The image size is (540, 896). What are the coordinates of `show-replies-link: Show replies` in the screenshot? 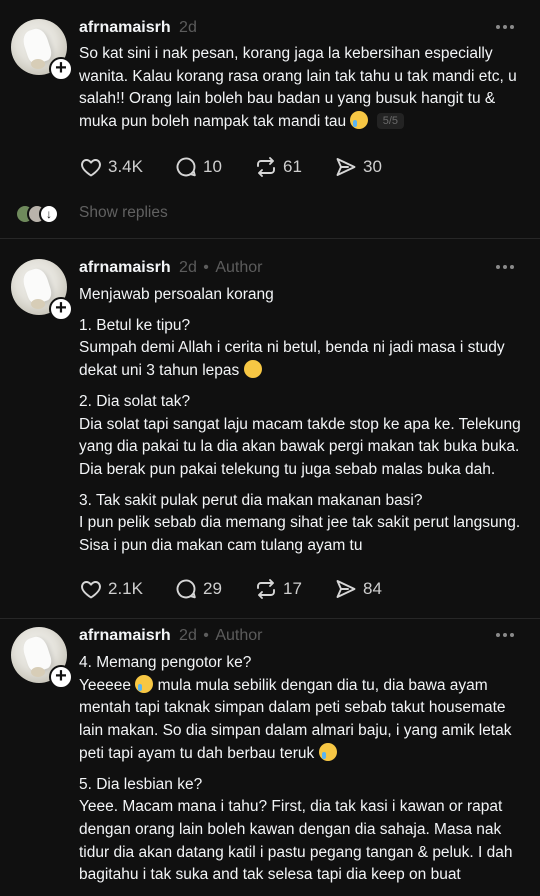 It's located at (123, 213).